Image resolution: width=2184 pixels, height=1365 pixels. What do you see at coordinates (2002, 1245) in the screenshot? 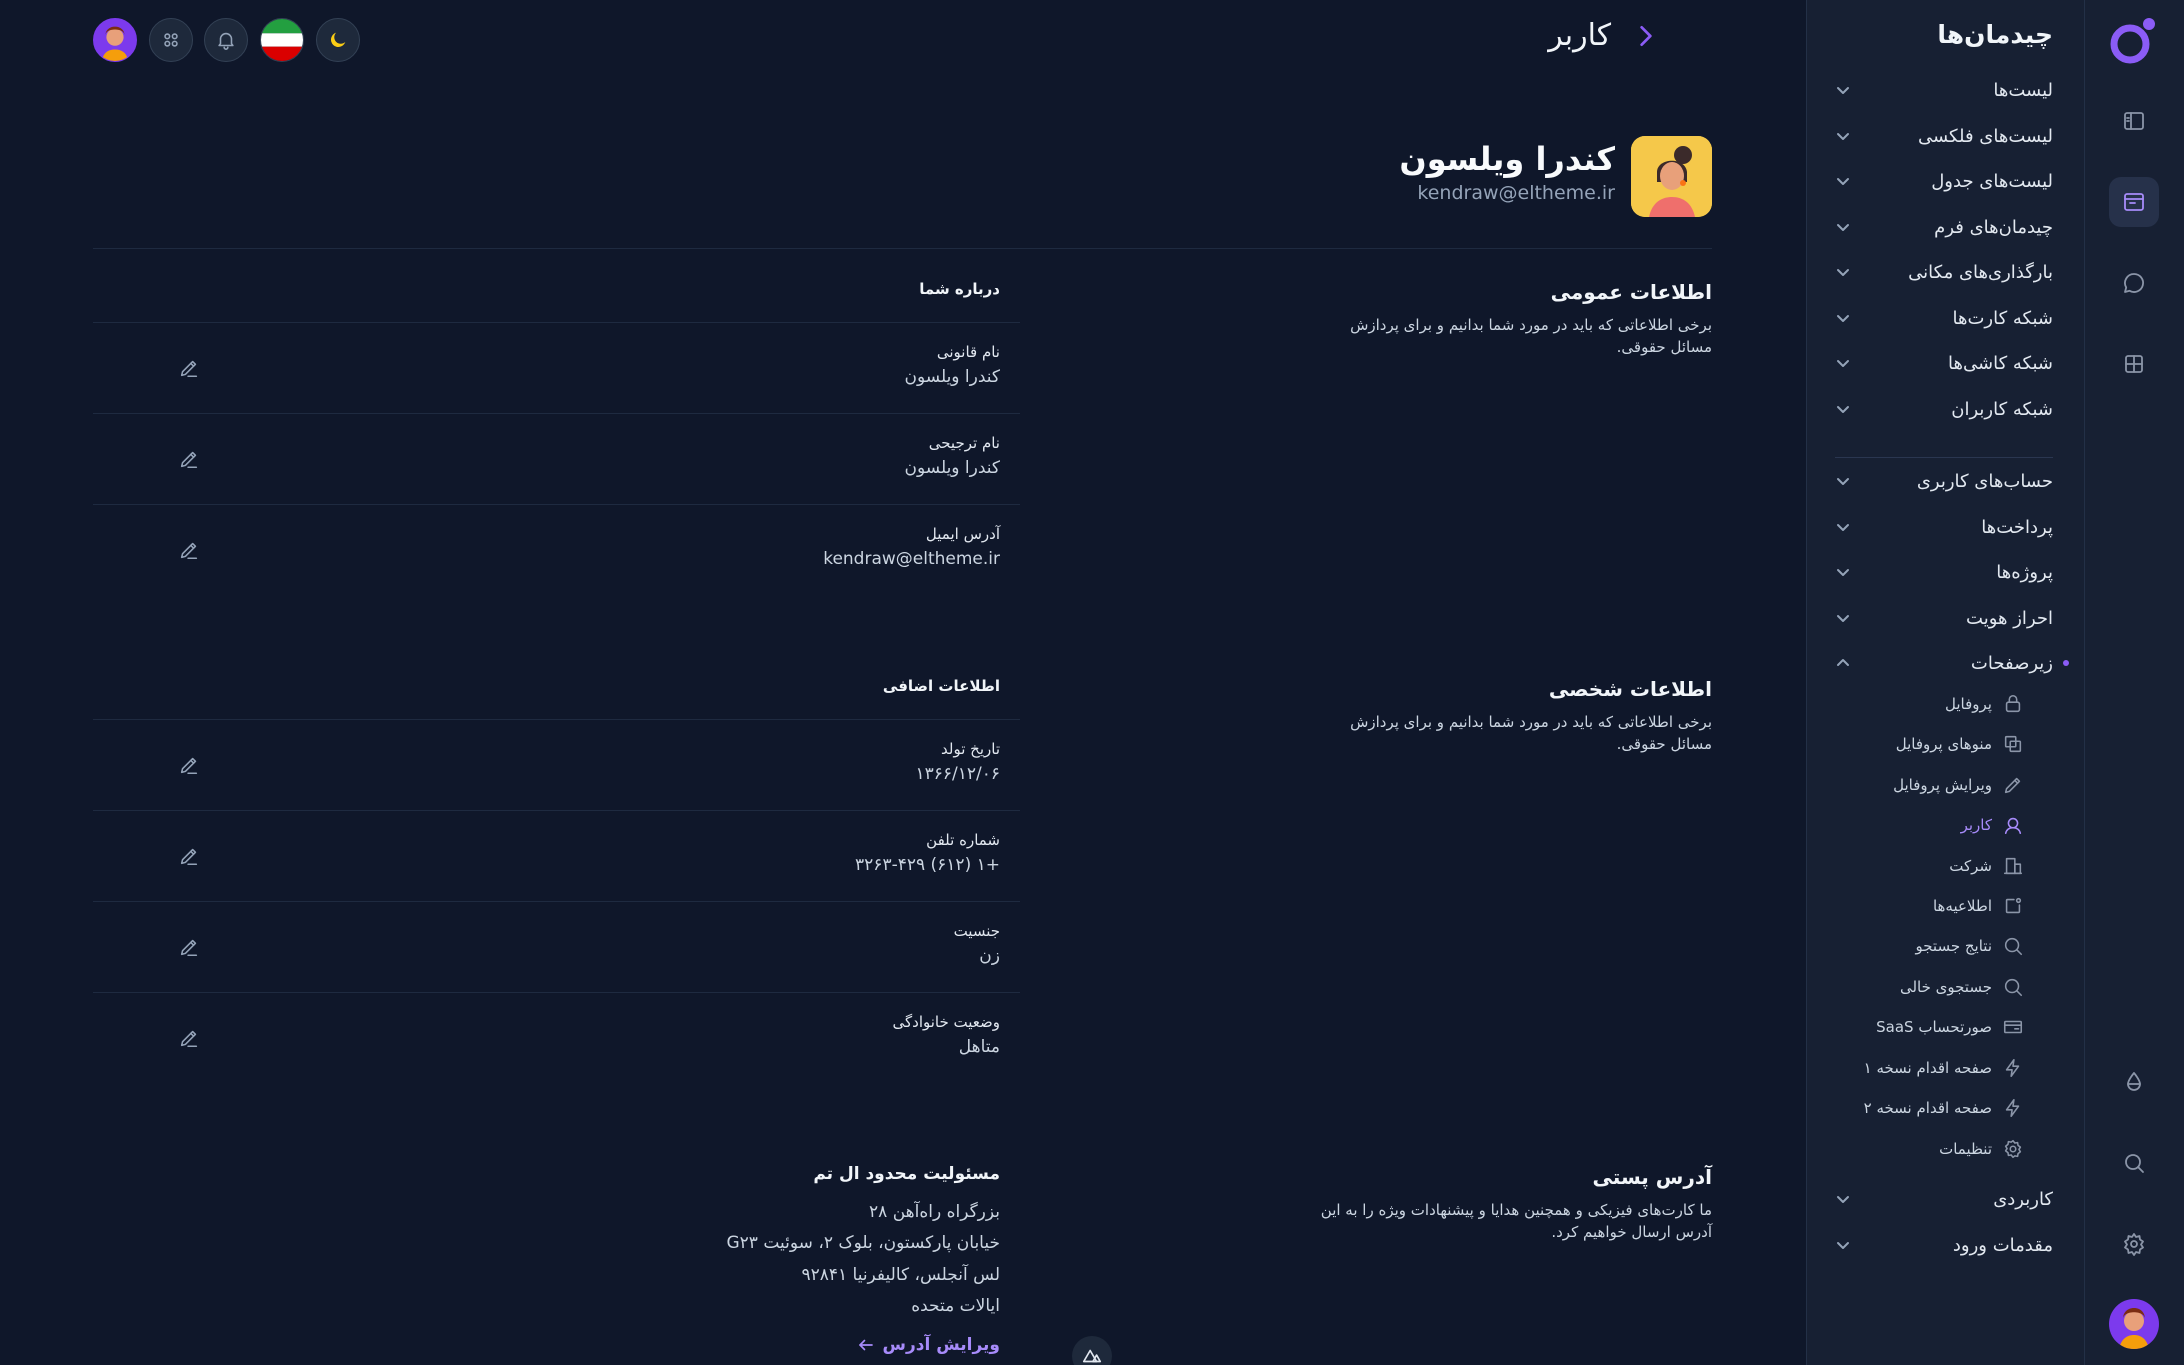
I see `menu-item-label: مقدمات ورود` at bounding box center [2002, 1245].